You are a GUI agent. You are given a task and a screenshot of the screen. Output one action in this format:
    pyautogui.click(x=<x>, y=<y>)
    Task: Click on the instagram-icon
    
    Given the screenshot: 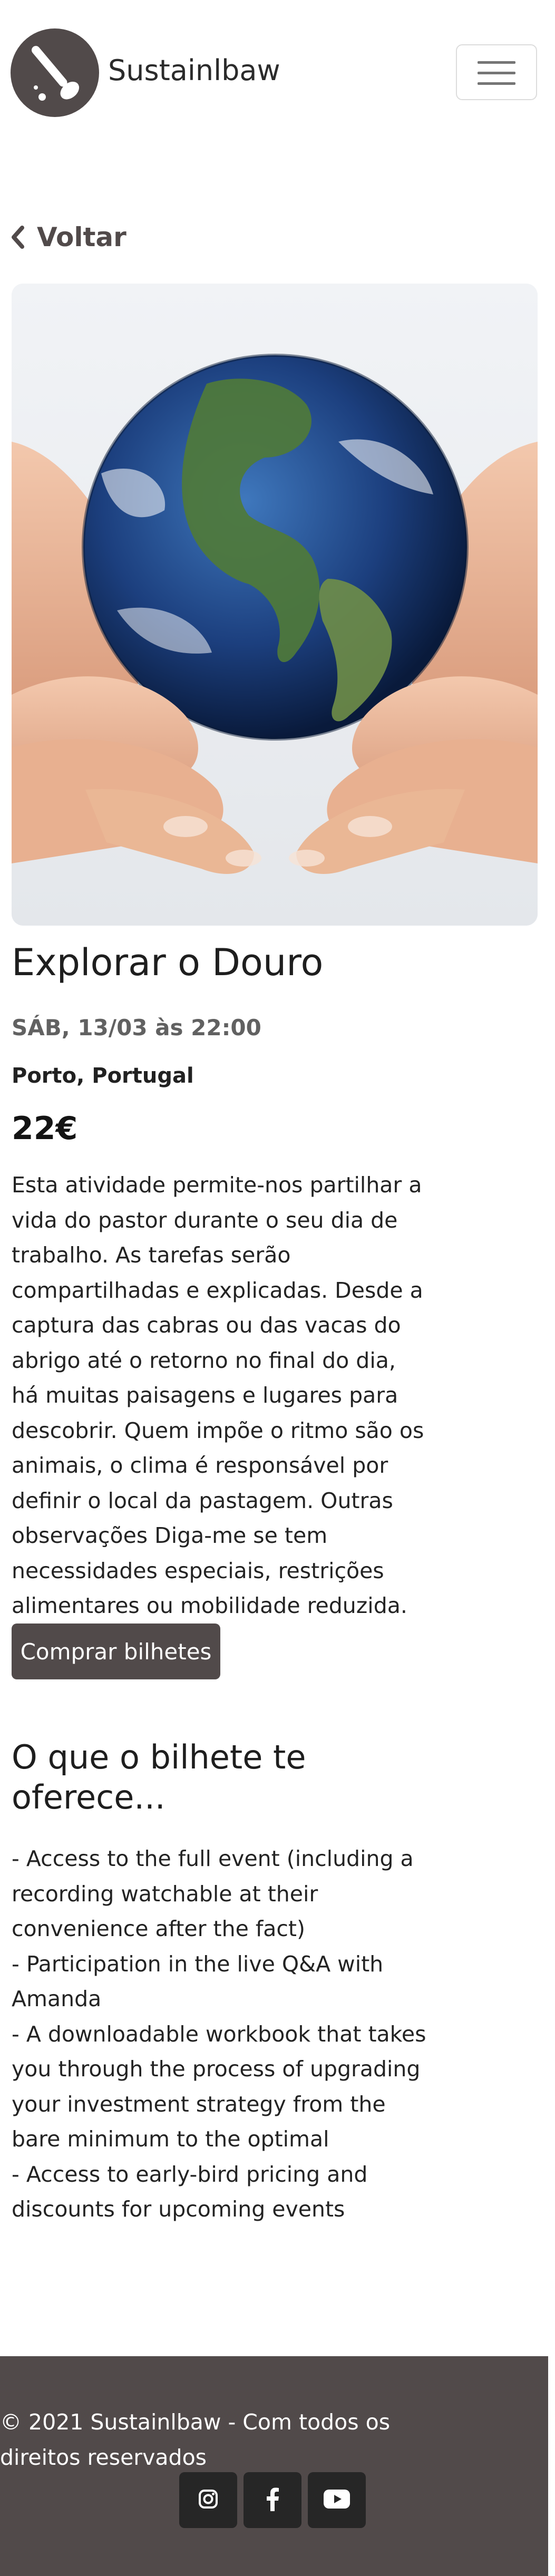 What is the action you would take?
    pyautogui.click(x=209, y=2500)
    